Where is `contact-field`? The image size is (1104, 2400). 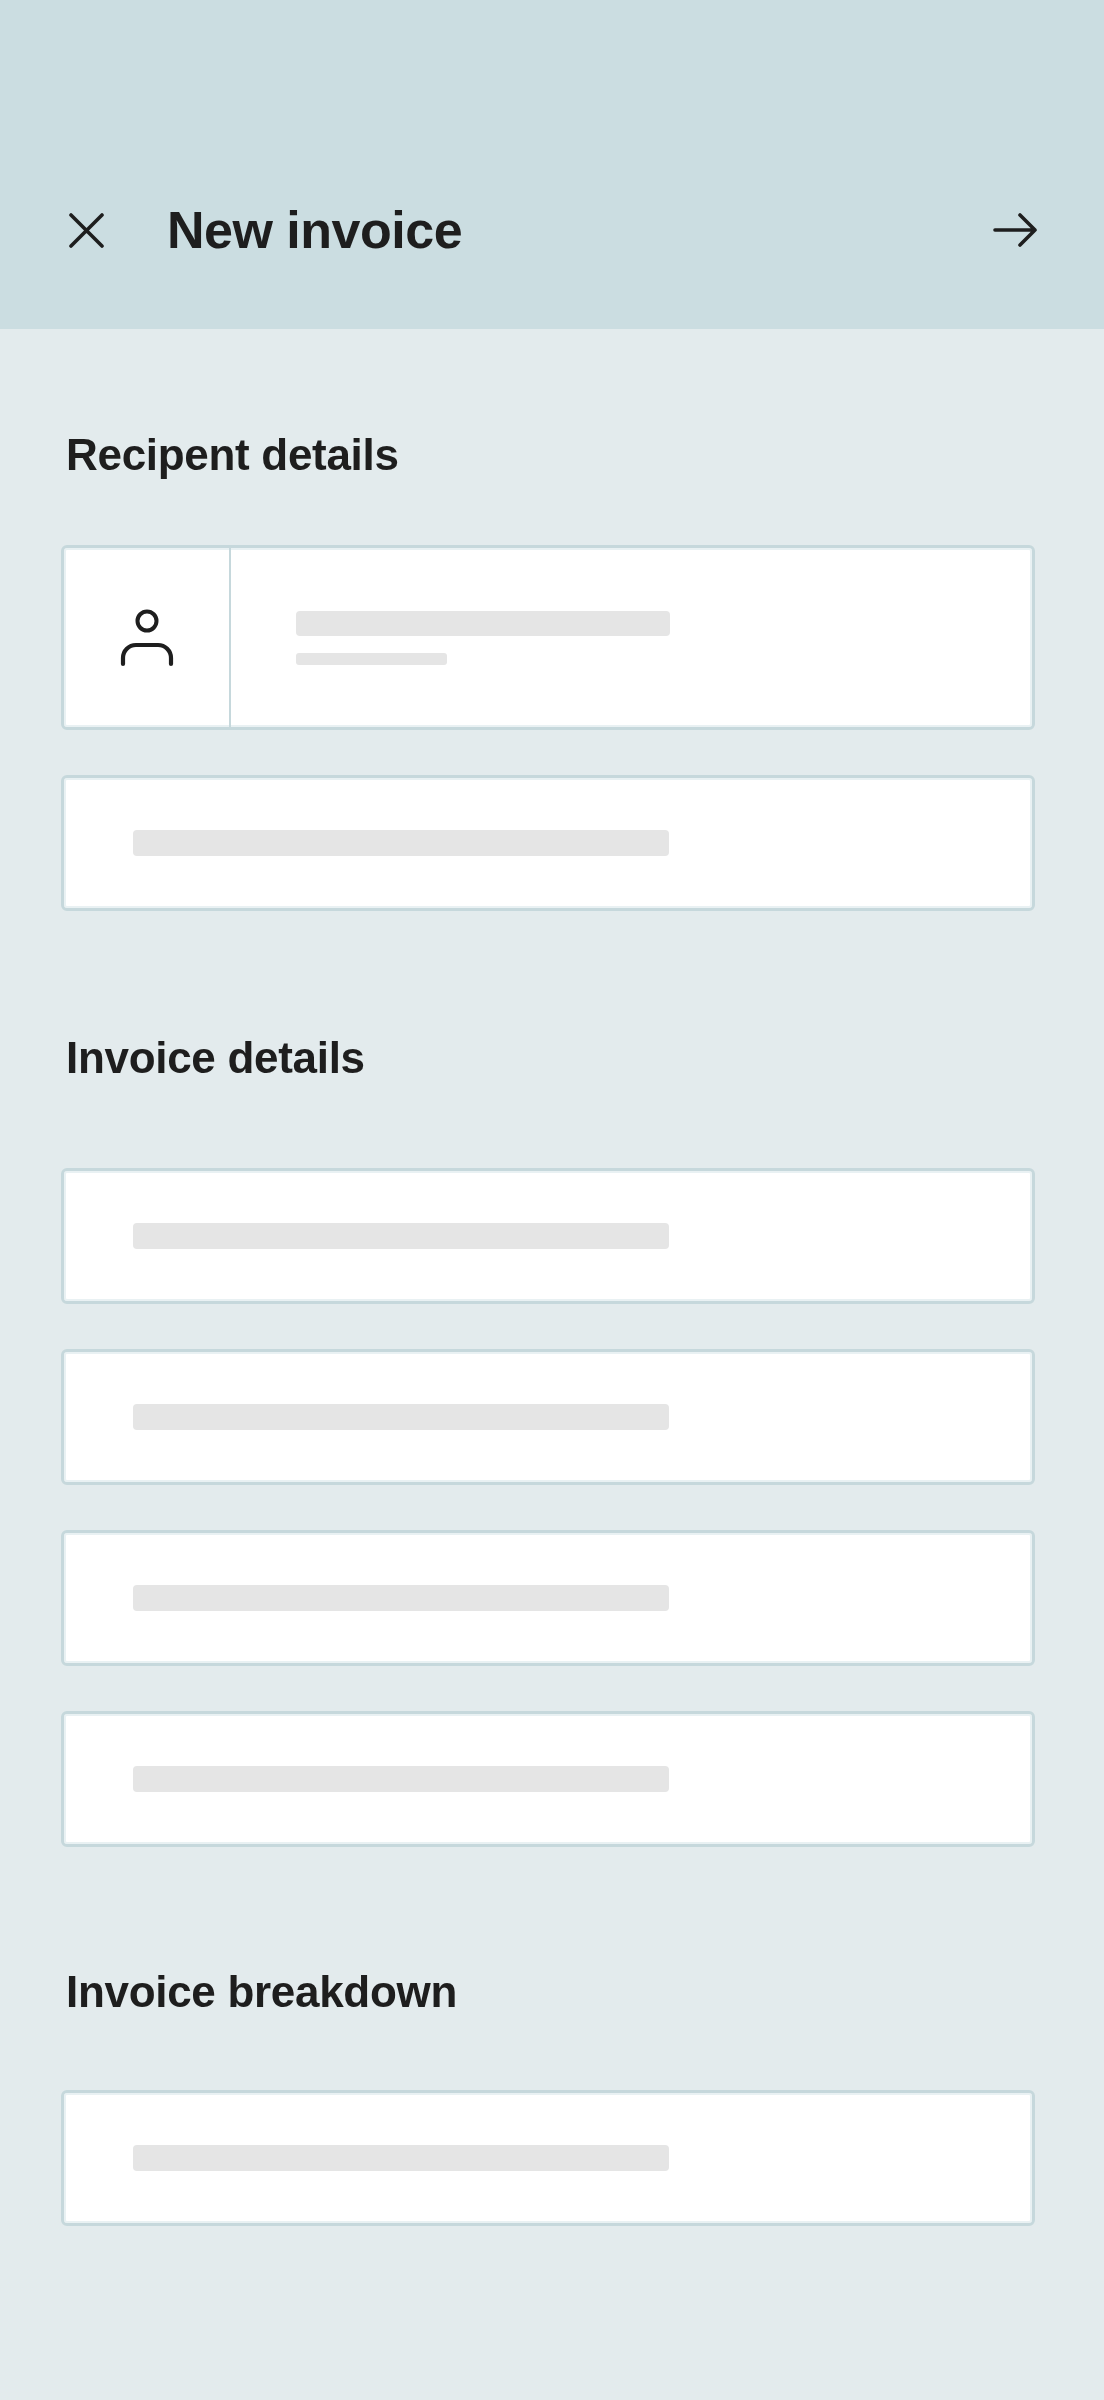
contact-field is located at coordinates (548, 637).